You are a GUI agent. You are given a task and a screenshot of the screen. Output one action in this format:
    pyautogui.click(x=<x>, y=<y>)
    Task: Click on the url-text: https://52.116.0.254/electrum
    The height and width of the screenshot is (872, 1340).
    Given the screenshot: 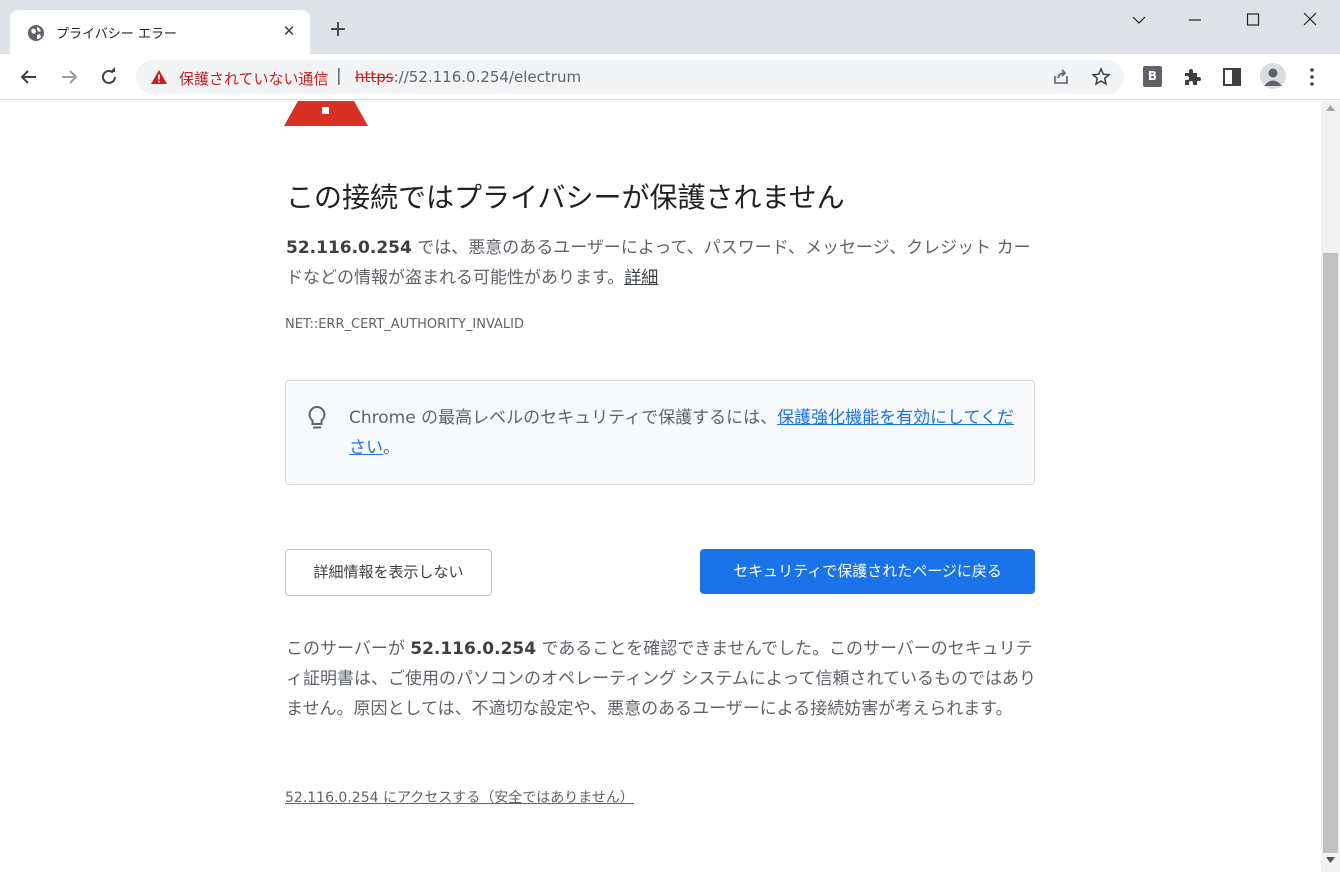 What is the action you would take?
    pyautogui.click(x=468, y=77)
    